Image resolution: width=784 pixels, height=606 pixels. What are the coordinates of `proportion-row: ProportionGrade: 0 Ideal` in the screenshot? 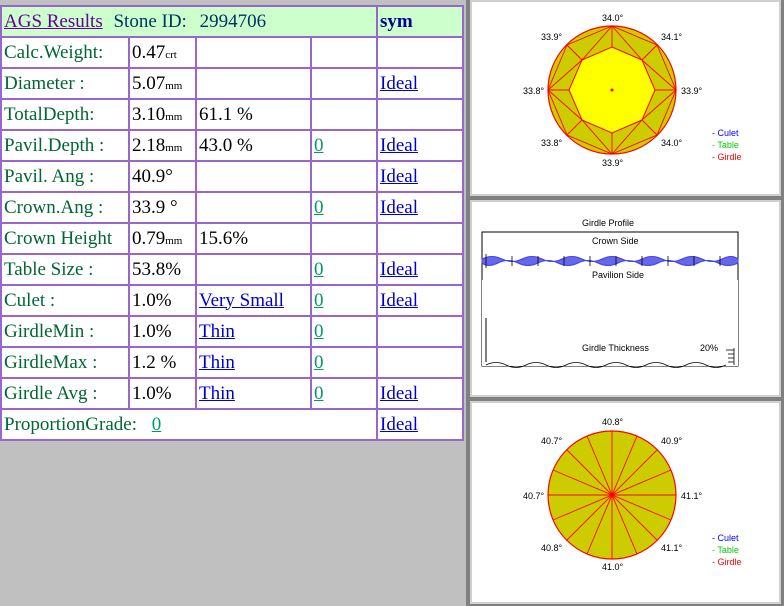 It's located at (232, 424).